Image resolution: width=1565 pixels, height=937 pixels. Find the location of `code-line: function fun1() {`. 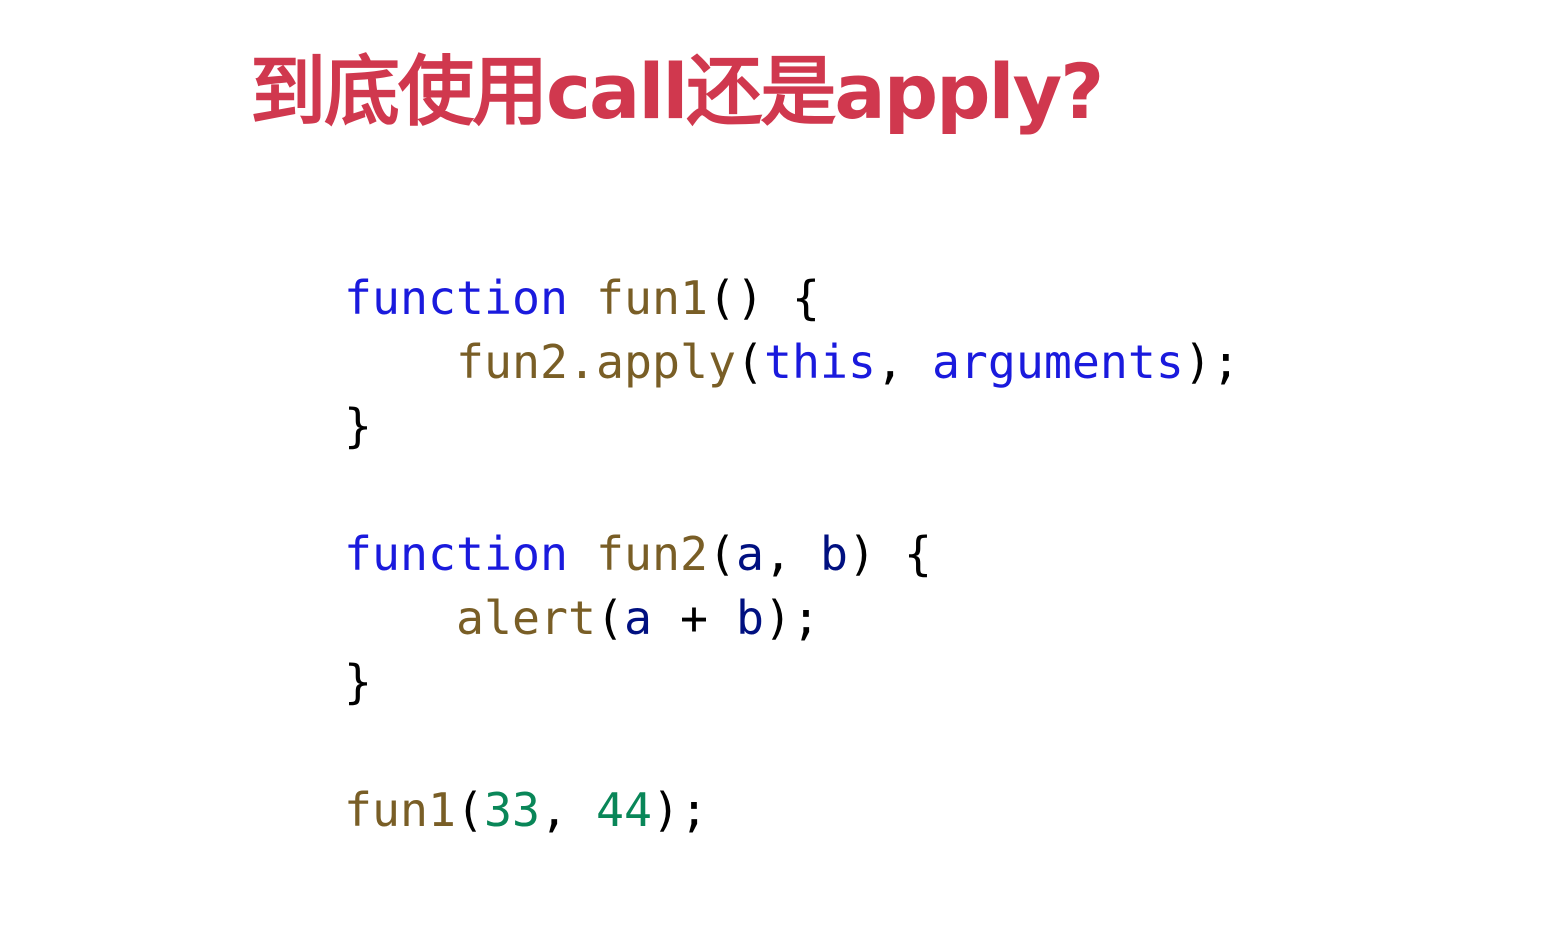

code-line: function fun1() { is located at coordinates (792, 298).